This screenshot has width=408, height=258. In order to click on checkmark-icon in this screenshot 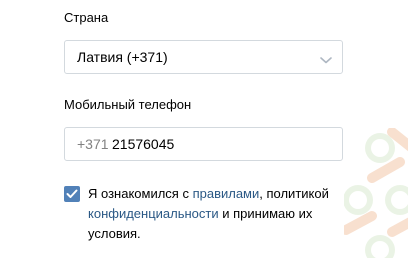, I will do `click(72, 193)`.